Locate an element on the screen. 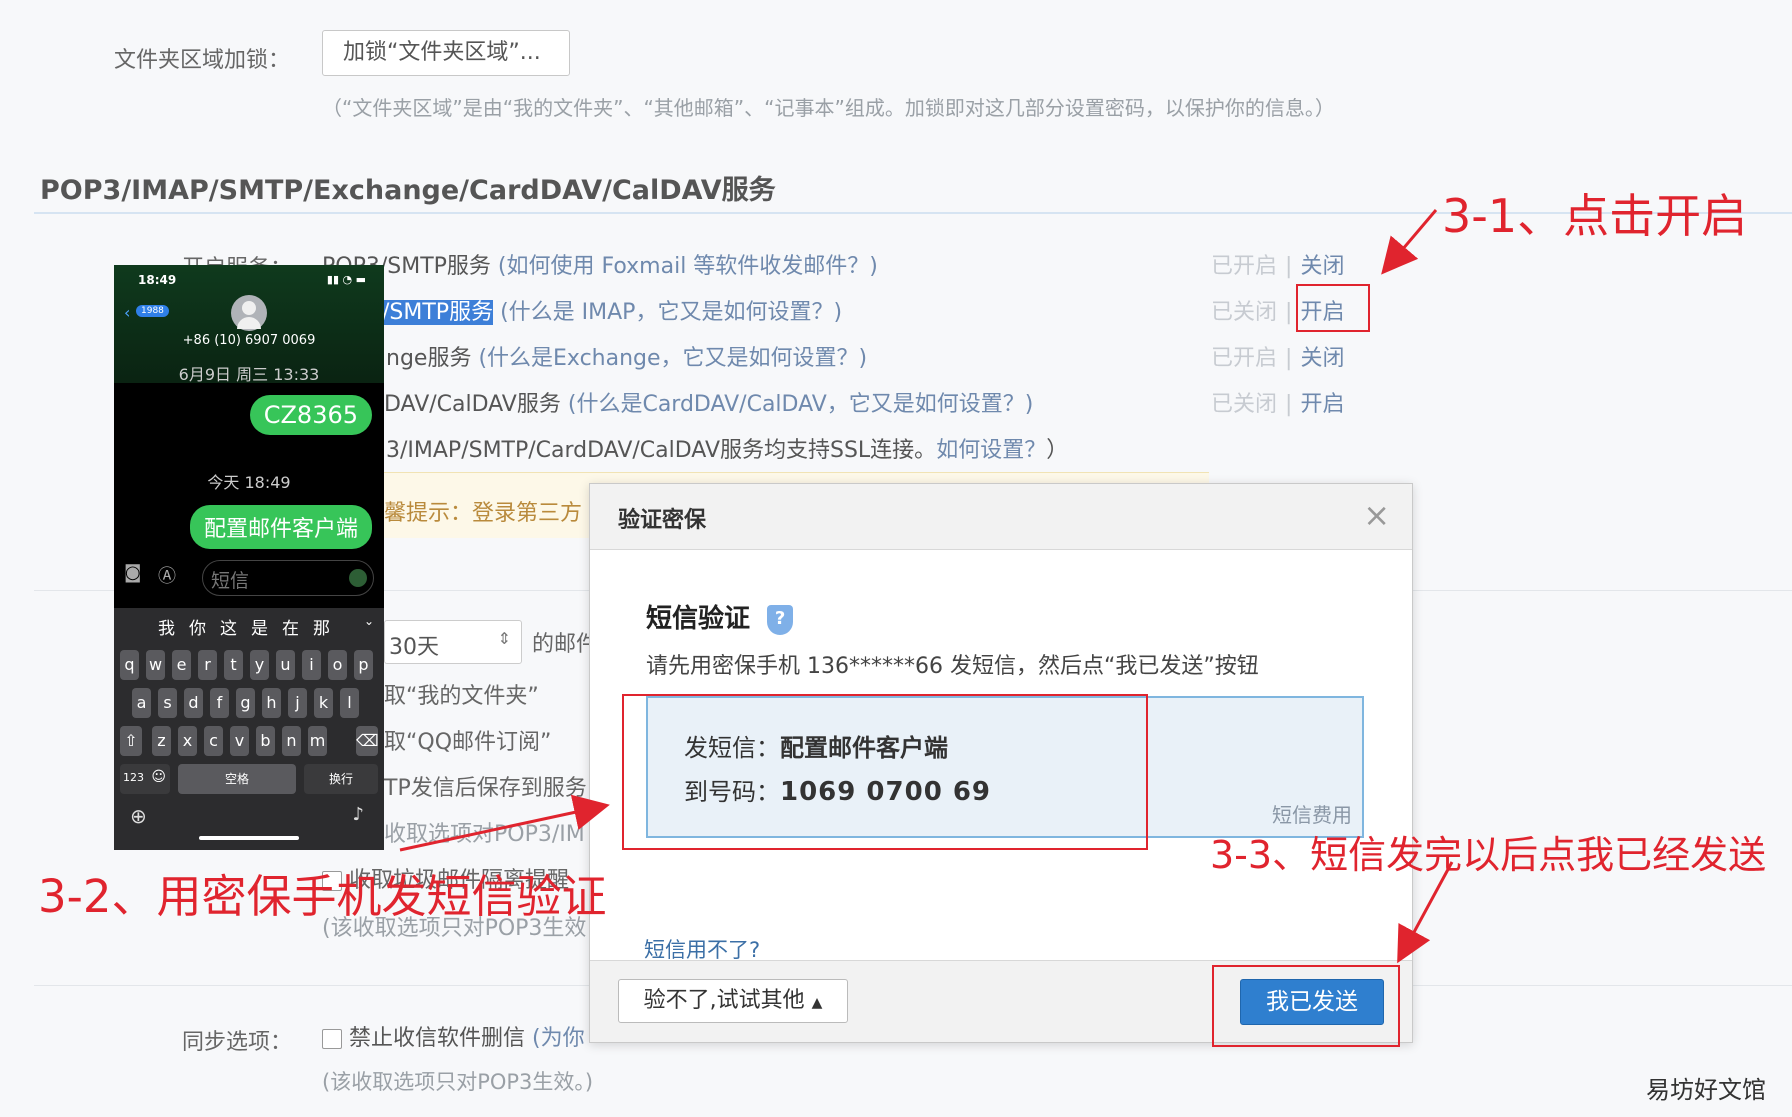 The width and height of the screenshot is (1792, 1117). annotation-step-3: 3-3、短信发完以后点我已经发送 is located at coordinates (1488, 855).